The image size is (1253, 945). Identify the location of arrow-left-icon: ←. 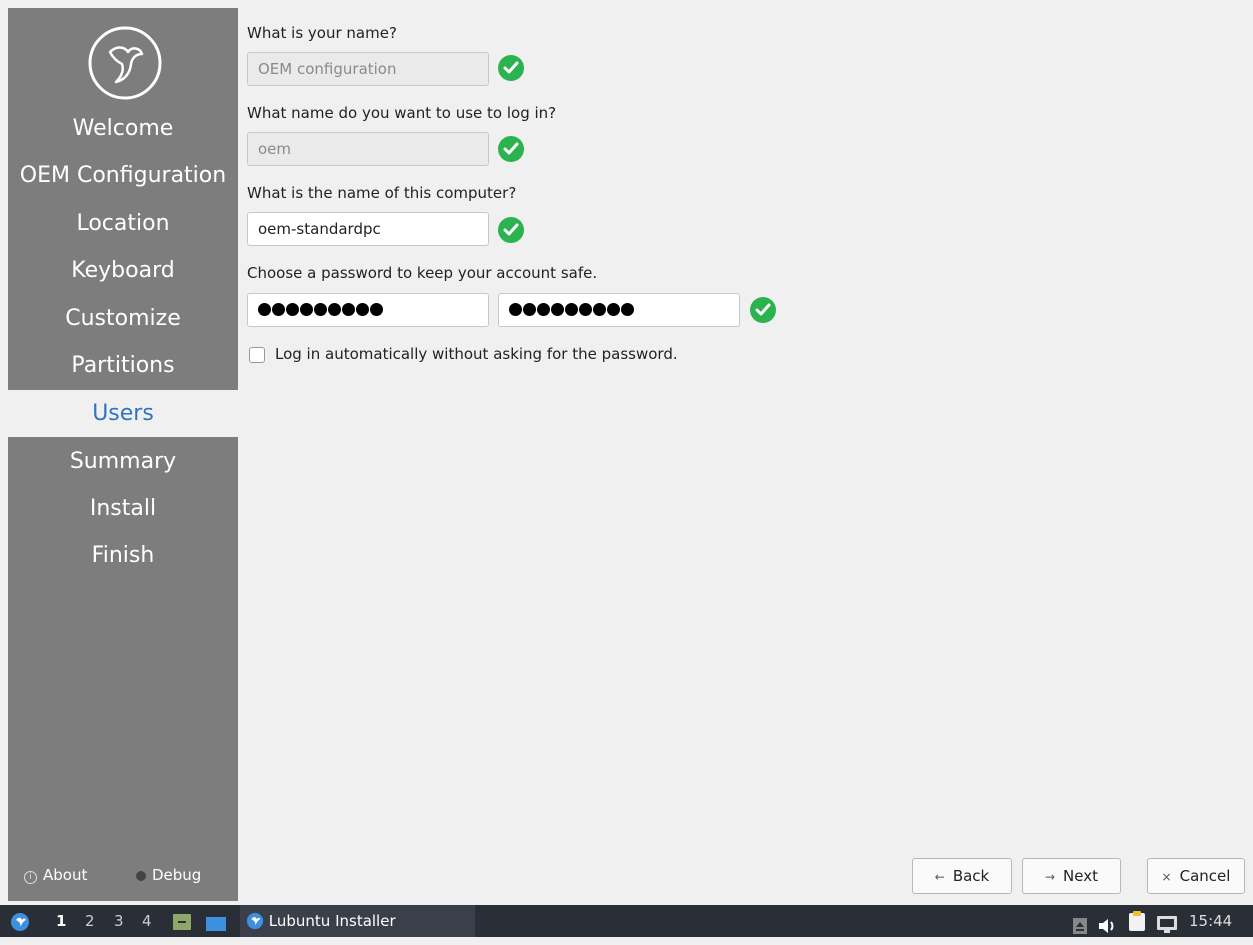
(939, 877).